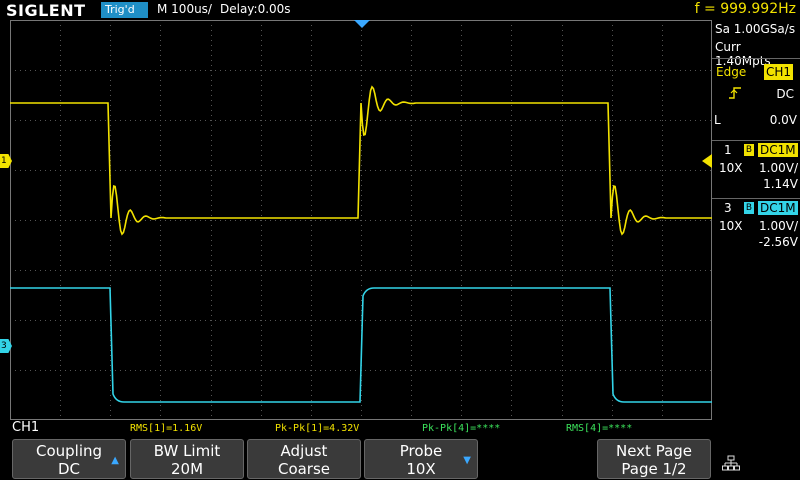  I want to click on softkey-bw-limit: BW Limit 20M, so click(187, 459).